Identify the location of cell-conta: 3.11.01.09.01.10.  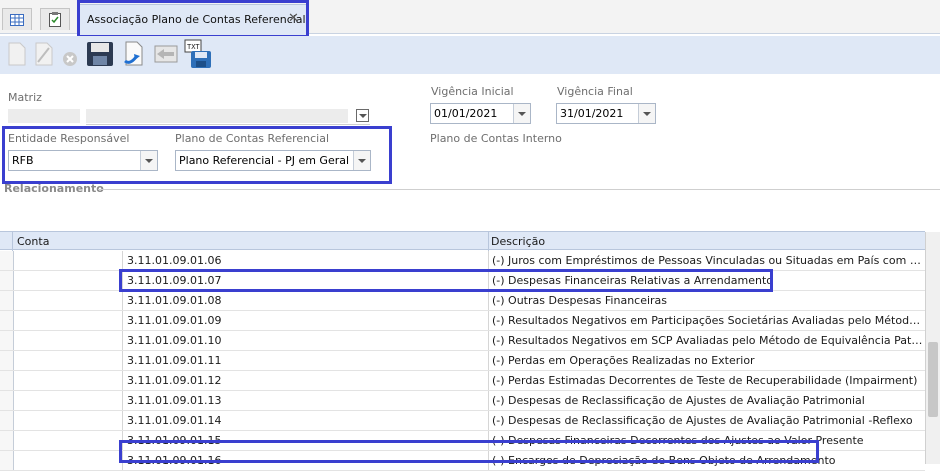
(305, 340).